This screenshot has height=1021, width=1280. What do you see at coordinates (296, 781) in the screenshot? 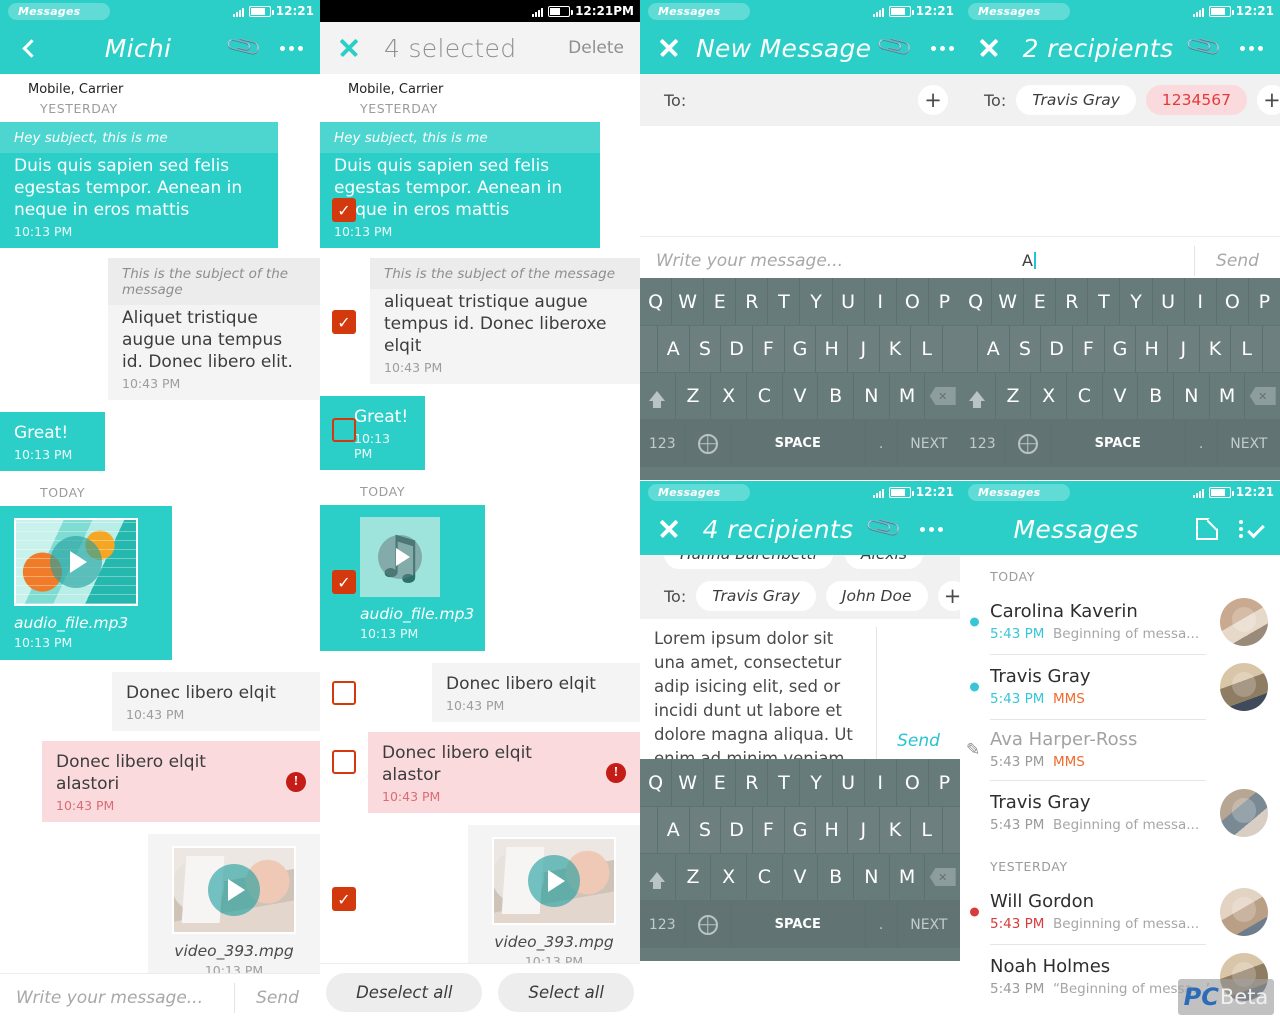
I see `error-icon: !` at bounding box center [296, 781].